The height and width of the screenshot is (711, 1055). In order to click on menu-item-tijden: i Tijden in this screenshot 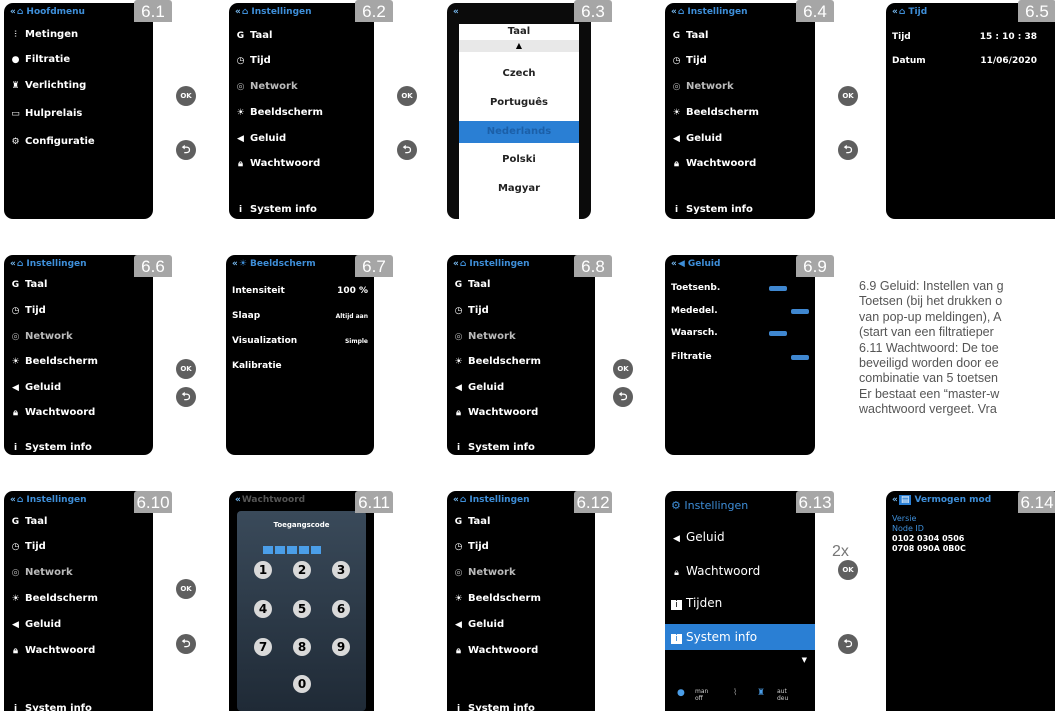, I will do `click(696, 603)`.